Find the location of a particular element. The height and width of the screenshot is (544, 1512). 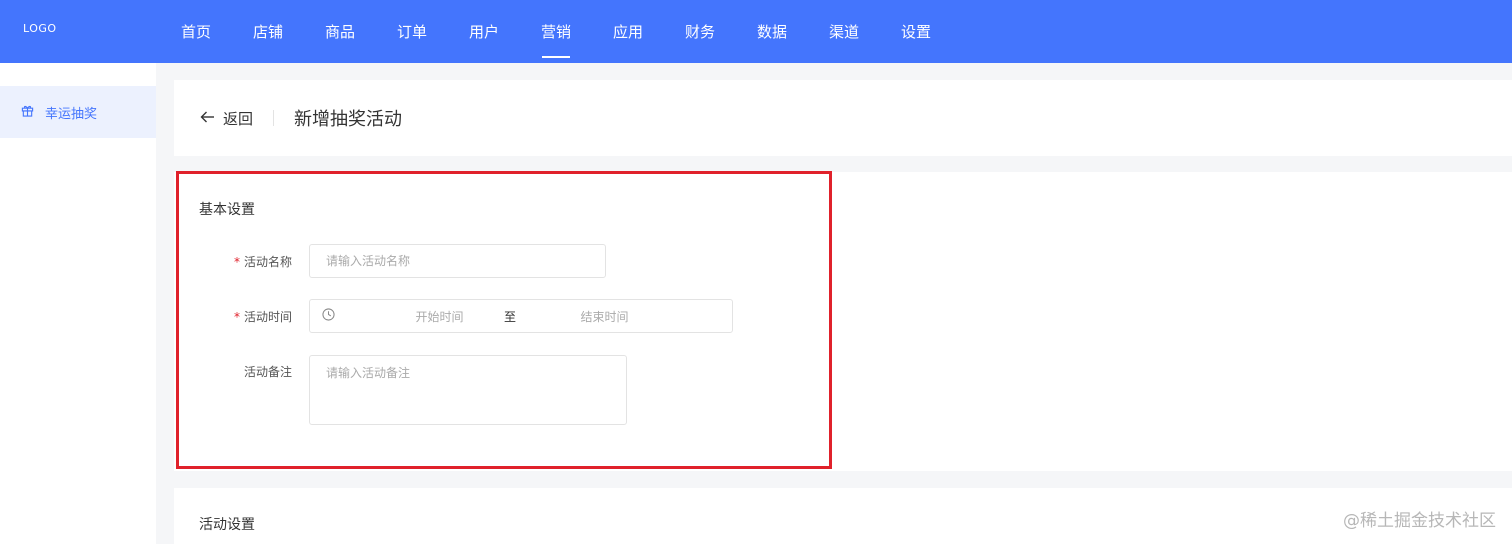

sidebar: 幸运抽奖 is located at coordinates (78, 303).